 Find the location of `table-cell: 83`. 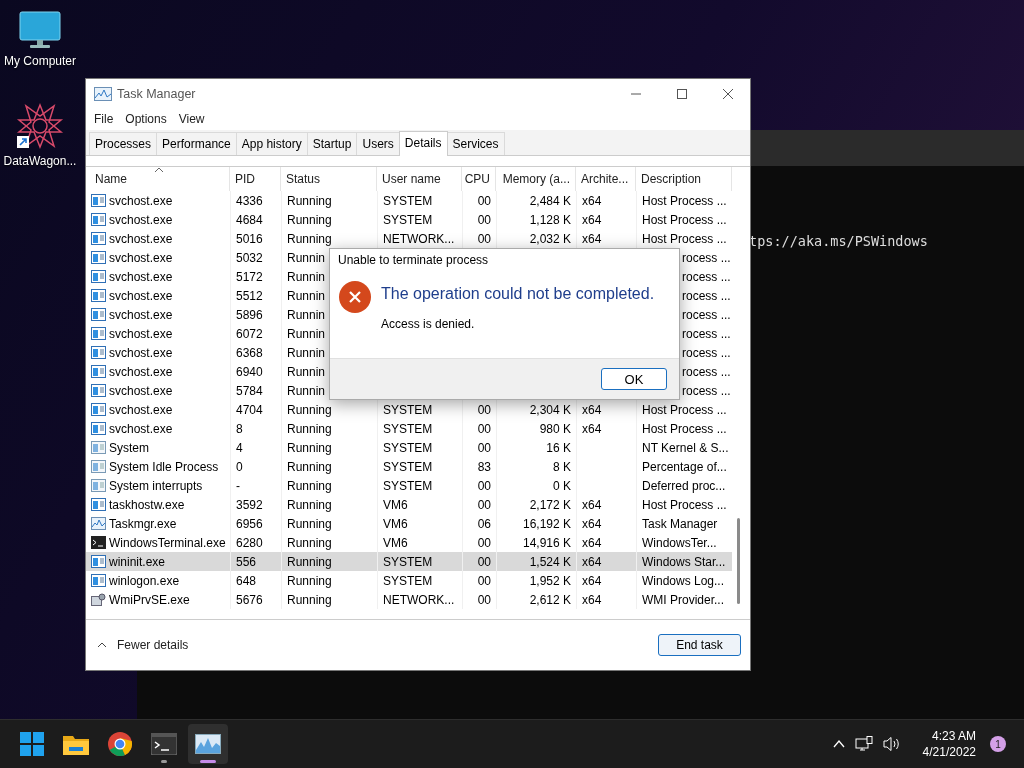

table-cell: 83 is located at coordinates (484, 466).